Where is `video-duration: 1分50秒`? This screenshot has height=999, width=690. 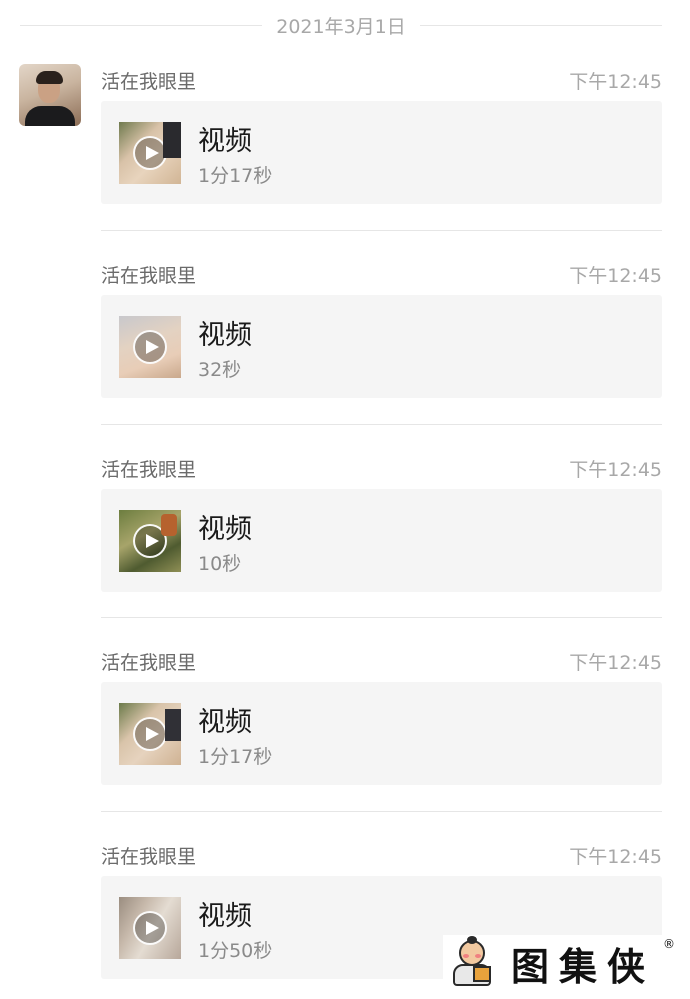
video-duration: 1分50秒 is located at coordinates (235, 951).